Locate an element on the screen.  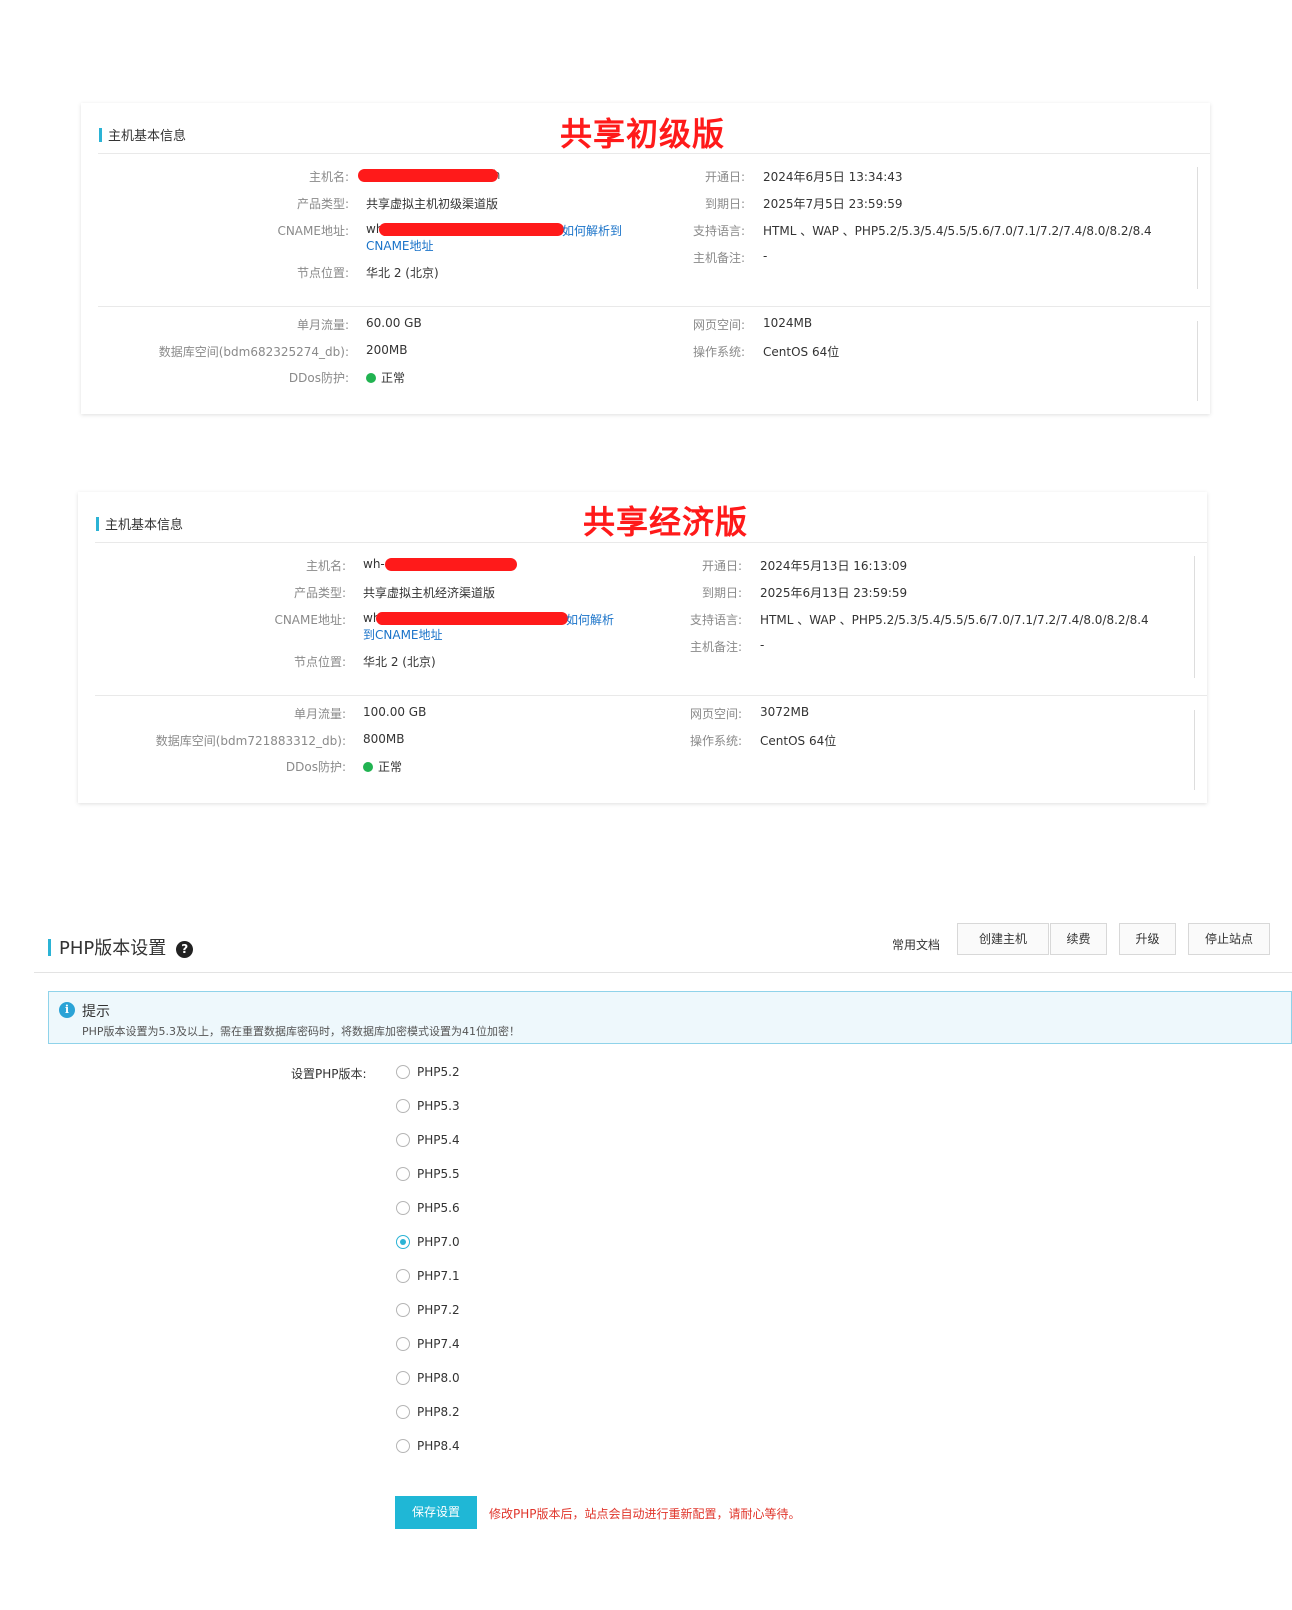
php-version-option-label: PHP7.2 is located at coordinates (438, 1310).